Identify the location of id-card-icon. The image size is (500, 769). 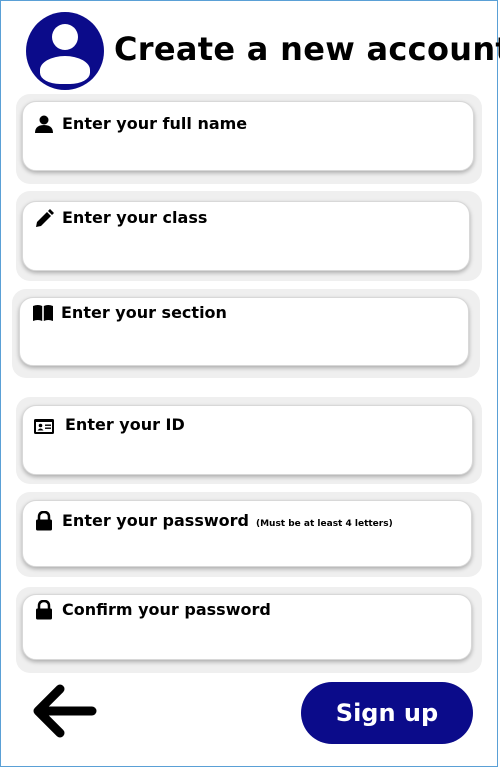
(44, 426).